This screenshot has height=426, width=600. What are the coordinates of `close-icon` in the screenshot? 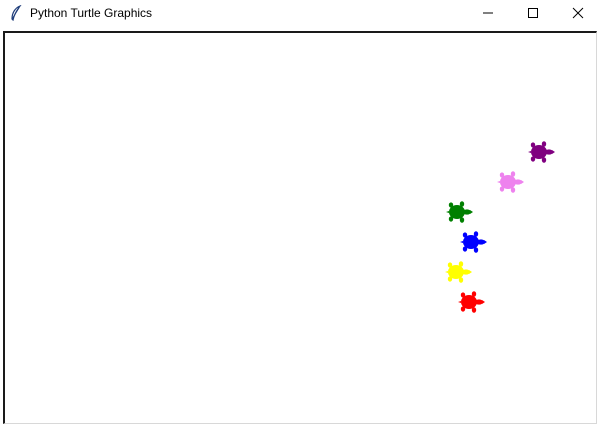 It's located at (577, 13).